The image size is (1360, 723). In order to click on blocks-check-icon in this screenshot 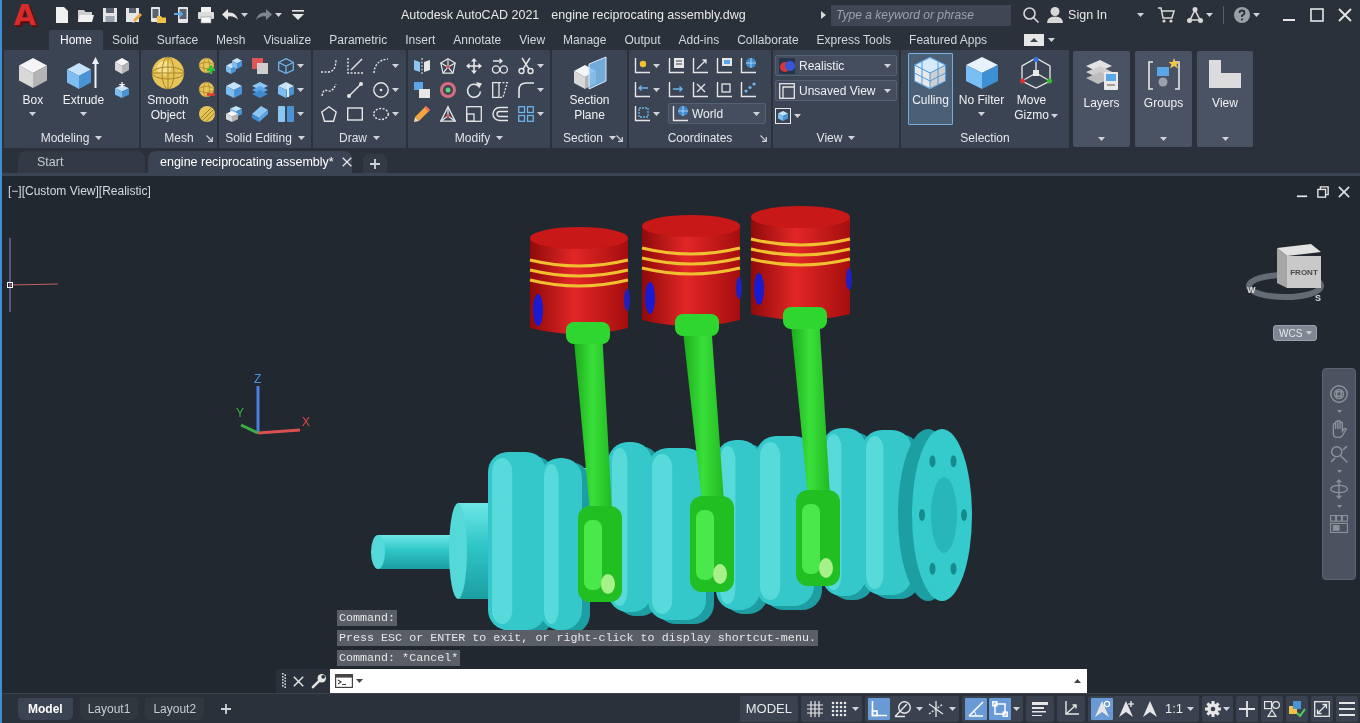, I will do `click(1297, 708)`.